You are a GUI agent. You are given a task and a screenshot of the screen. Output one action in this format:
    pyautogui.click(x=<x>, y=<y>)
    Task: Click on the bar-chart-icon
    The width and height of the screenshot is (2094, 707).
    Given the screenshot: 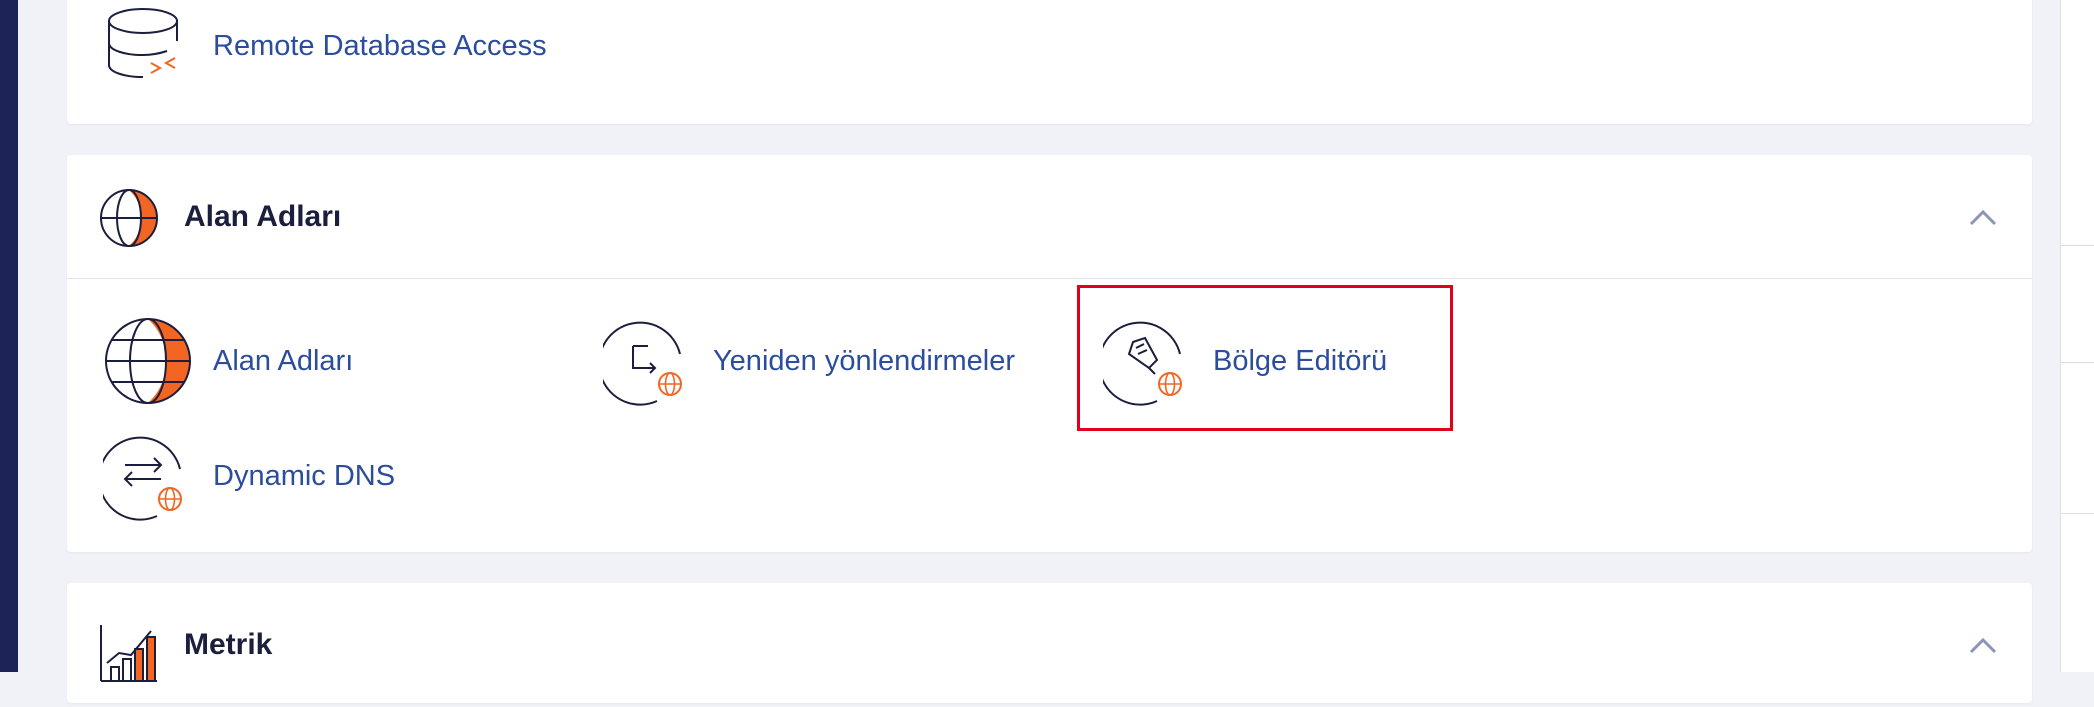 What is the action you would take?
    pyautogui.click(x=128, y=653)
    